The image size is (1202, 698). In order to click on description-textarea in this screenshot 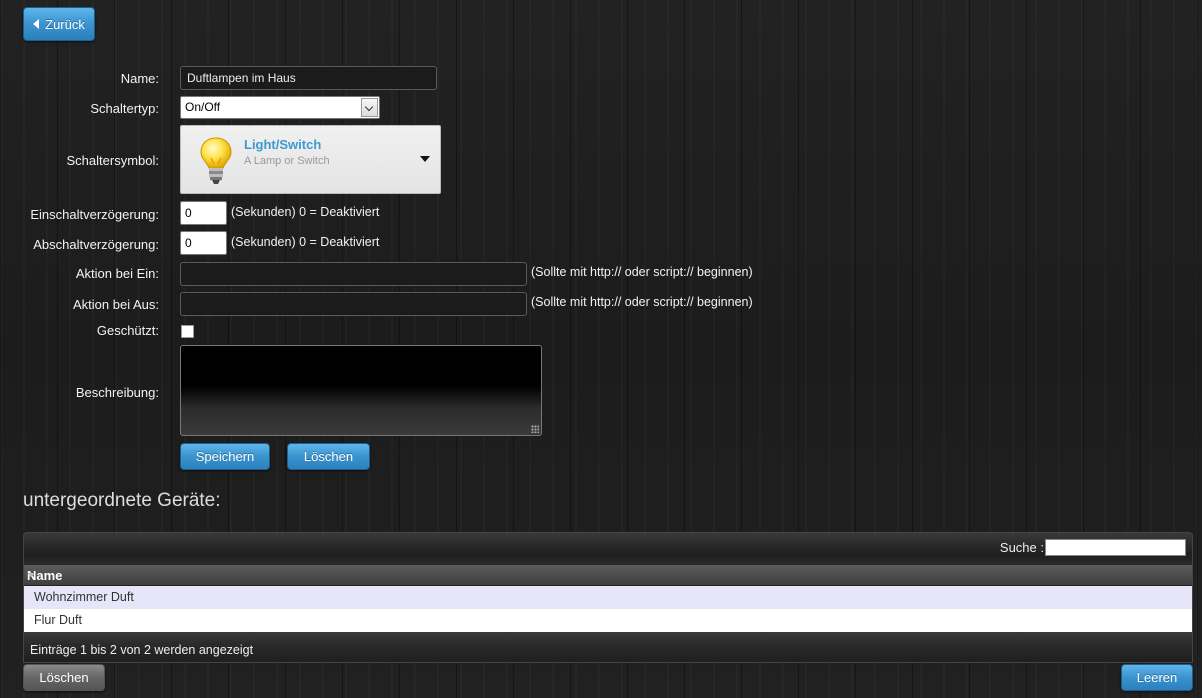, I will do `click(361, 390)`.